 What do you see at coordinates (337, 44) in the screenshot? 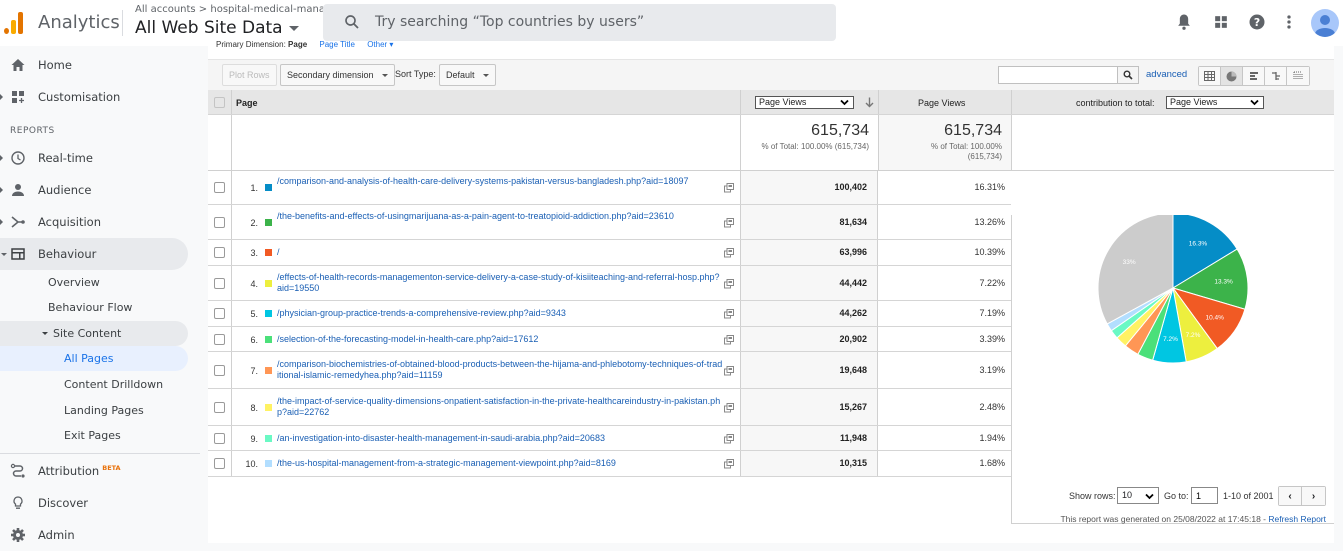
I see `primary-dimension-page-title-link: Page Title` at bounding box center [337, 44].